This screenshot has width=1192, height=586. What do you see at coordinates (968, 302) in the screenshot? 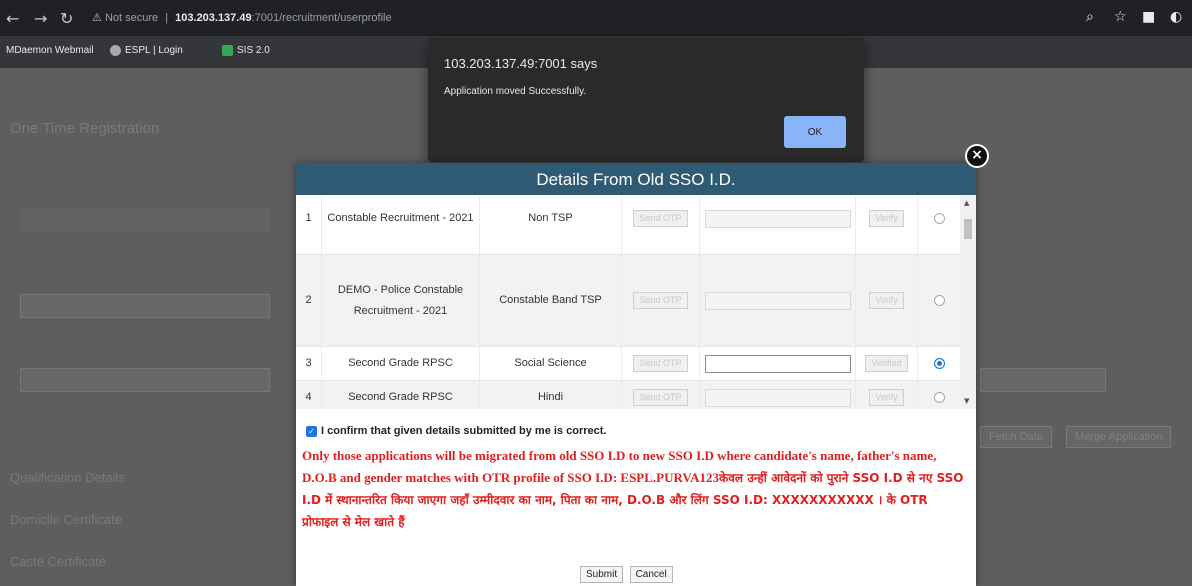
I see `table-scrollbar: ▲ ▼` at bounding box center [968, 302].